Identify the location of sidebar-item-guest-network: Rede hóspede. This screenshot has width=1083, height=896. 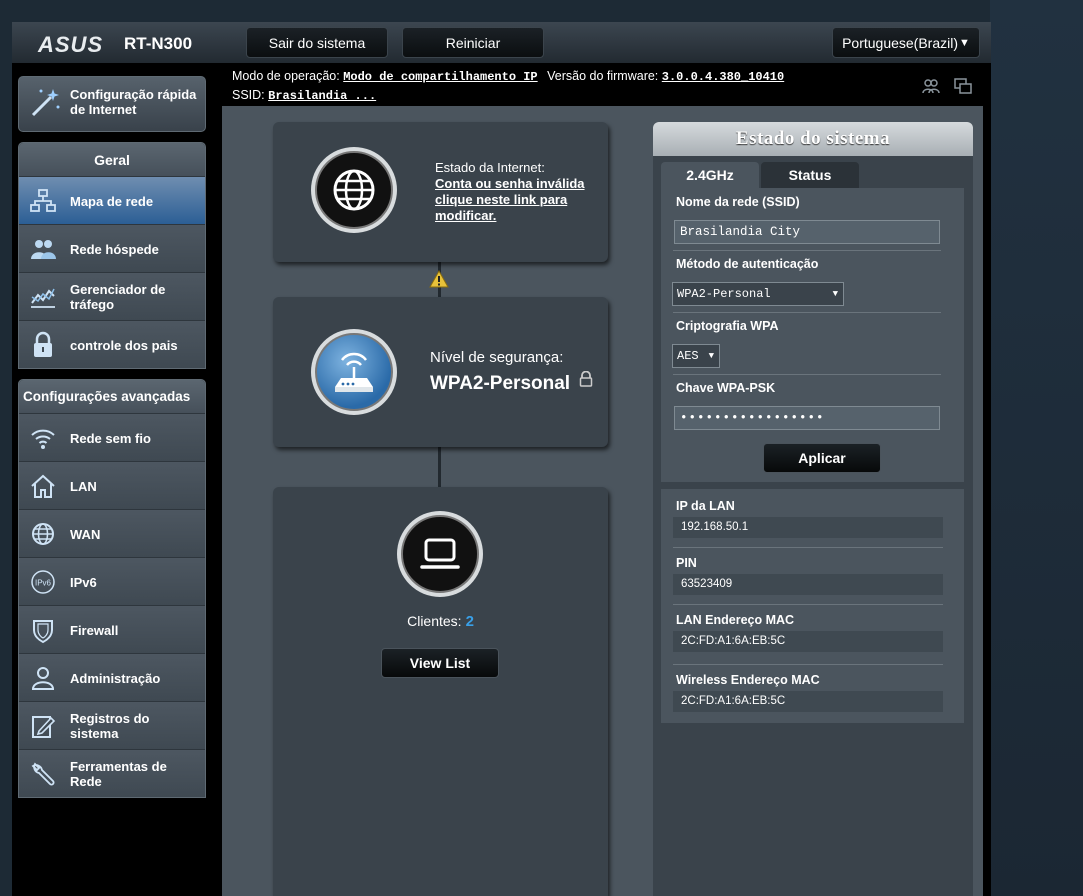
(112, 248).